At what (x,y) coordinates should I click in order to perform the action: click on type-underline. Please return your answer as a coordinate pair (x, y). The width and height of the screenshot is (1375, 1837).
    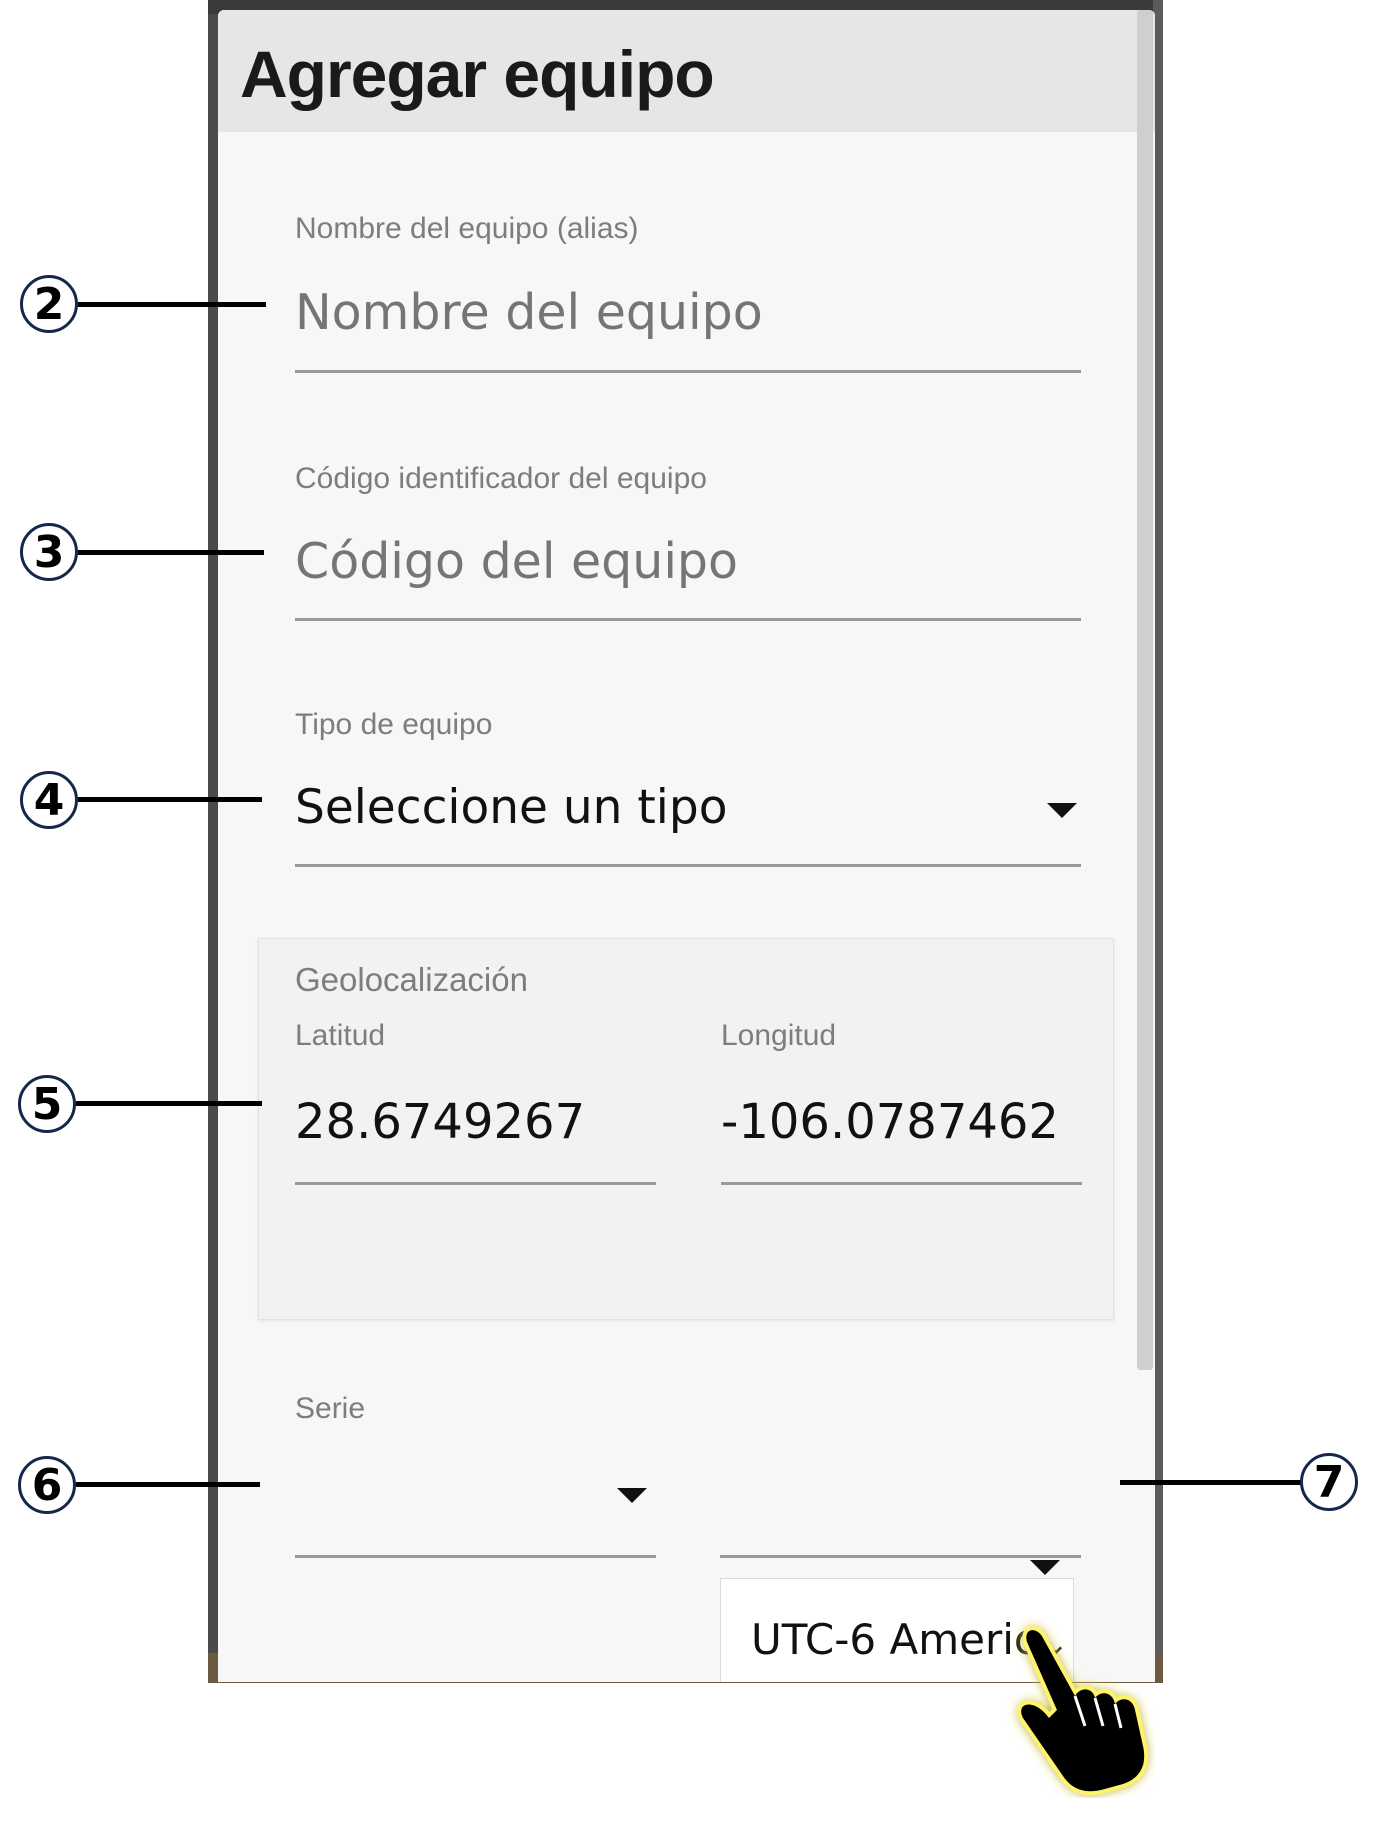
    Looking at the image, I should click on (688, 865).